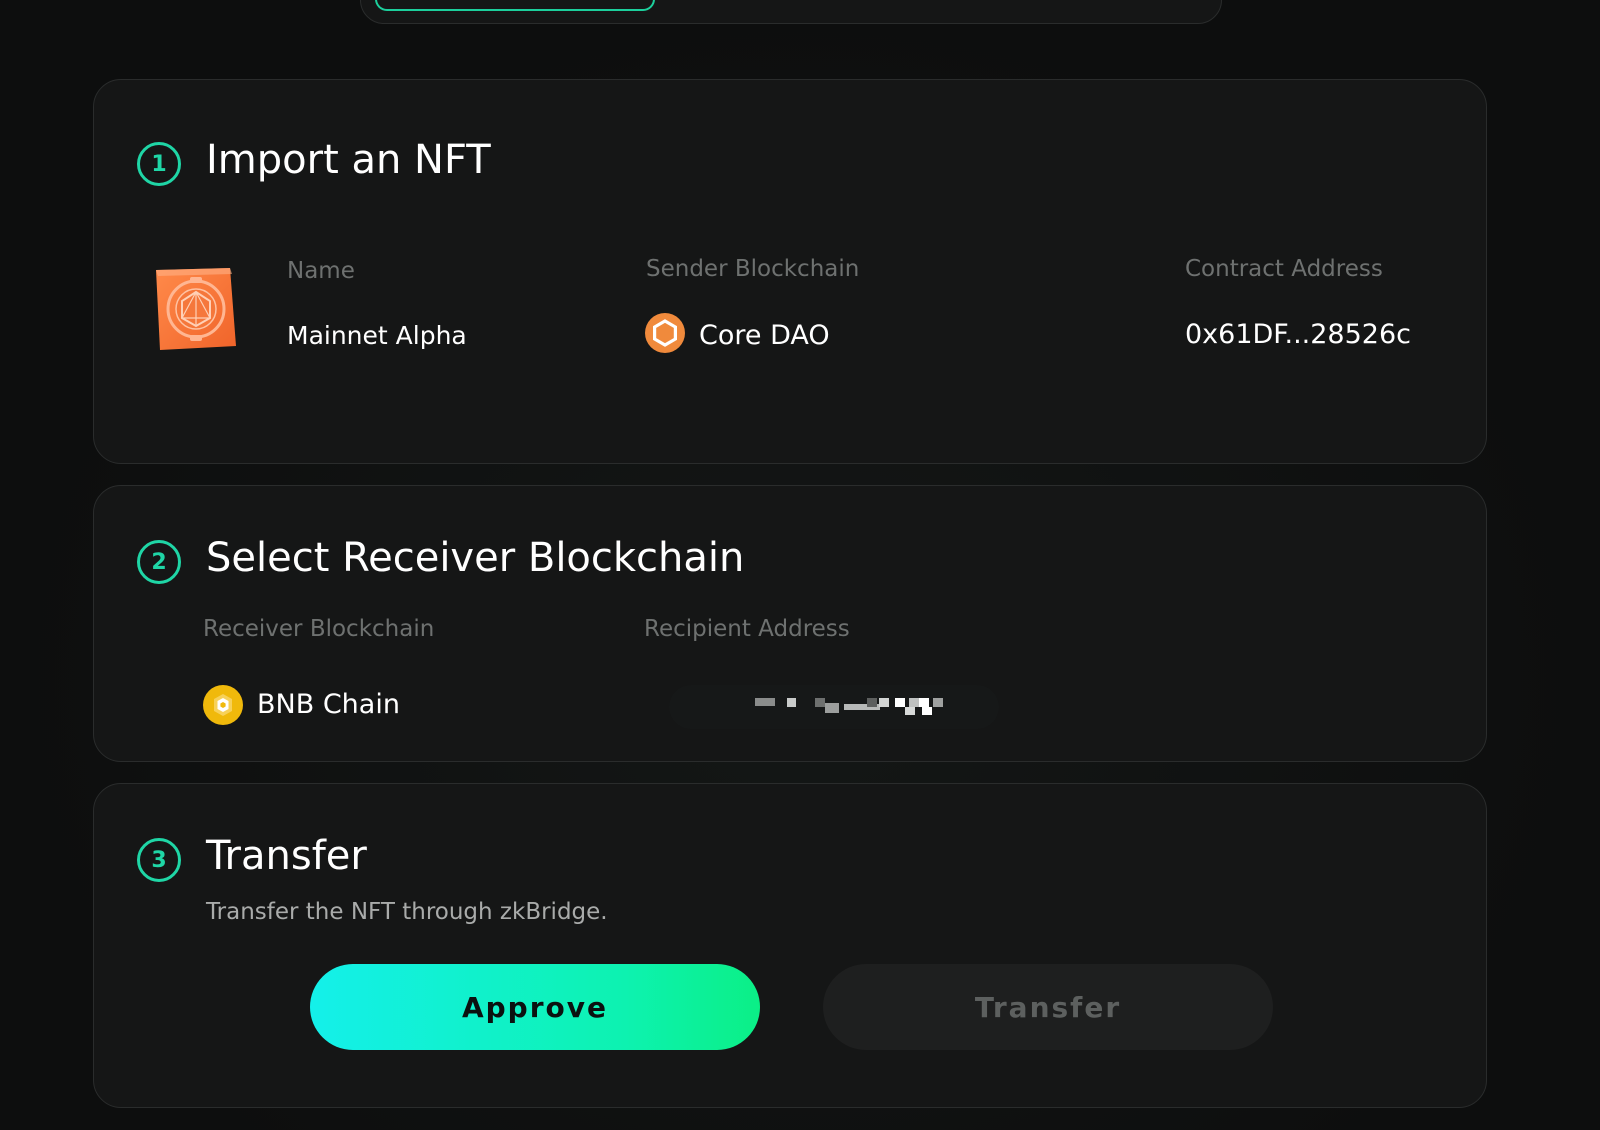 This screenshot has height=1130, width=1600. Describe the element at coordinates (321, 271) in the screenshot. I see `name-label: Name` at that location.